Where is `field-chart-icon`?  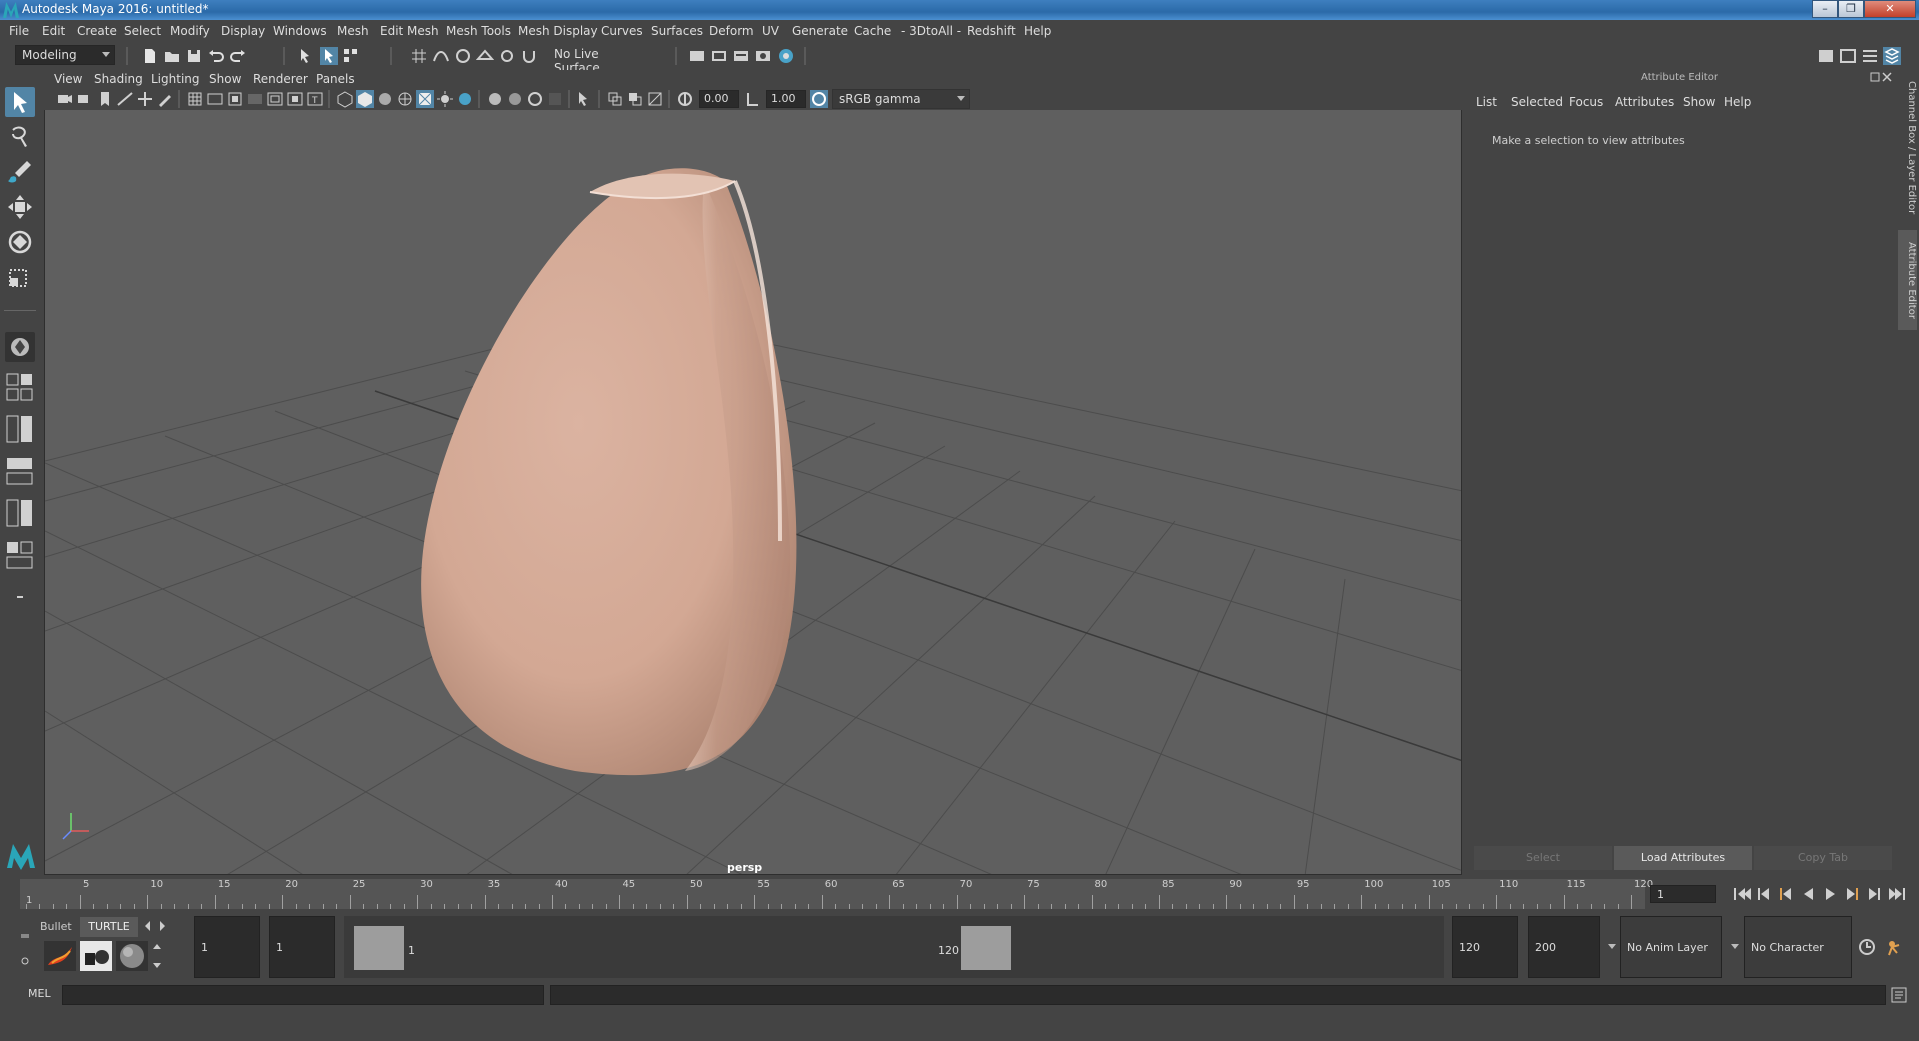 field-chart-icon is located at coordinates (275, 99).